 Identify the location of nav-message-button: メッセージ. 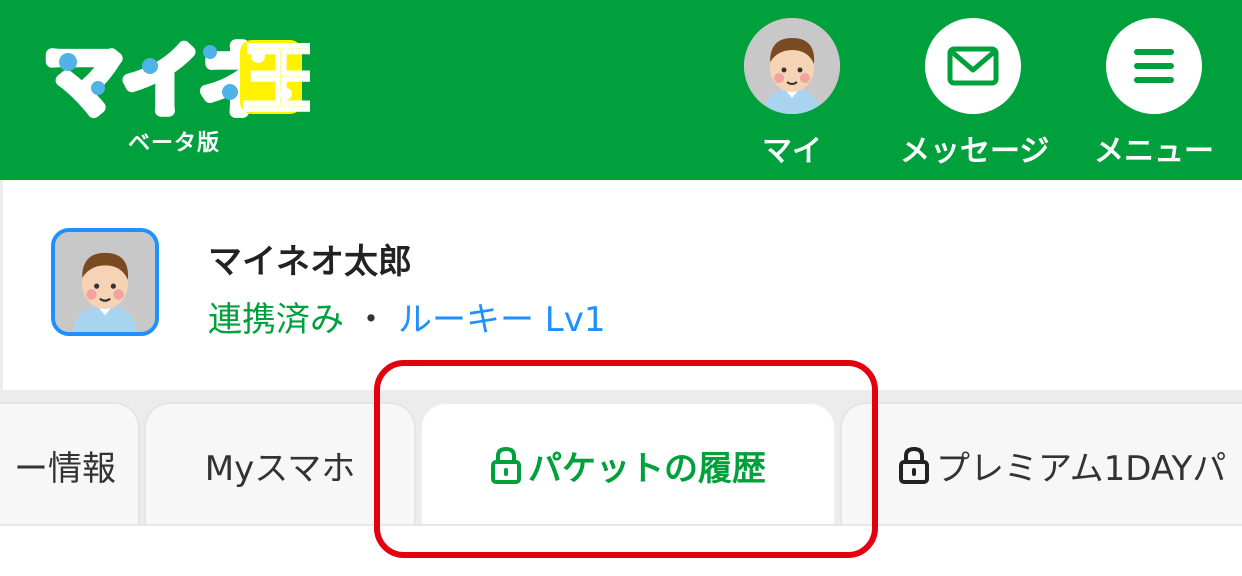
(975, 94).